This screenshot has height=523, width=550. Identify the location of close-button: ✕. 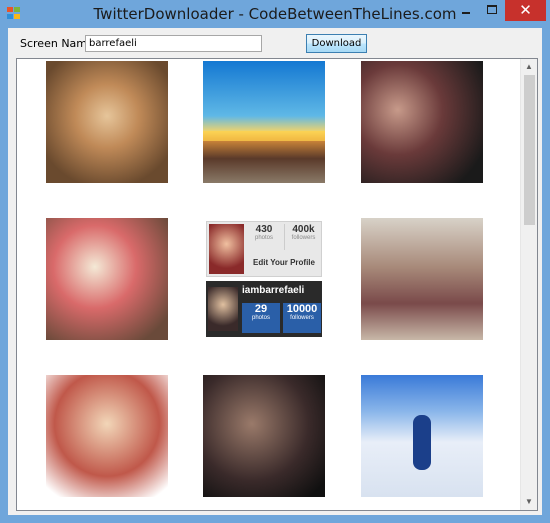
(525, 10).